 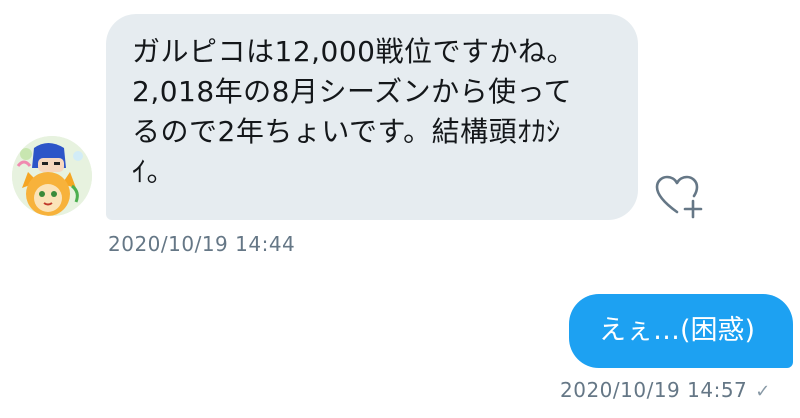 What do you see at coordinates (52, 176) in the screenshot?
I see `user-avatar-icon` at bounding box center [52, 176].